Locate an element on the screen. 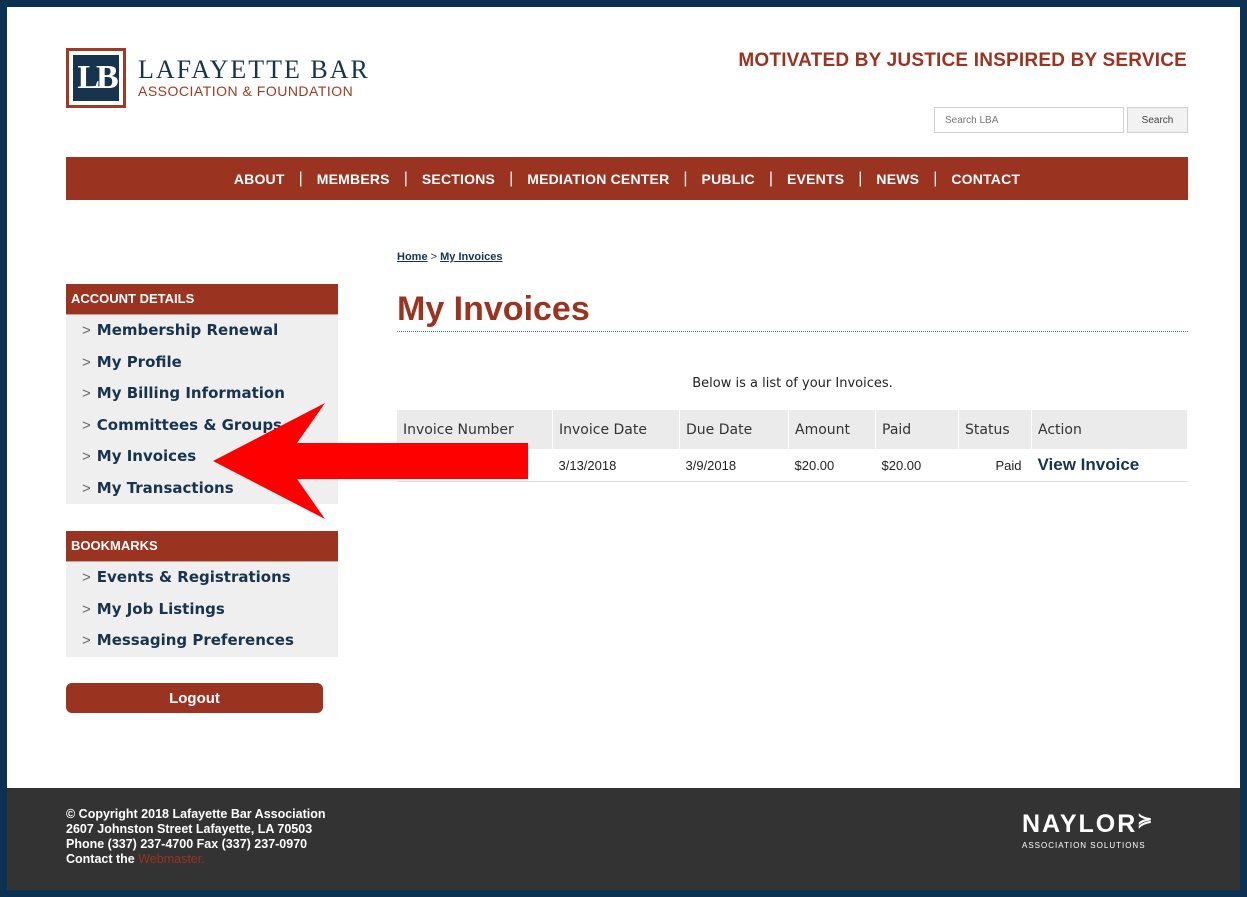  sidebar-item-label: My Job Listings is located at coordinates (160, 608).